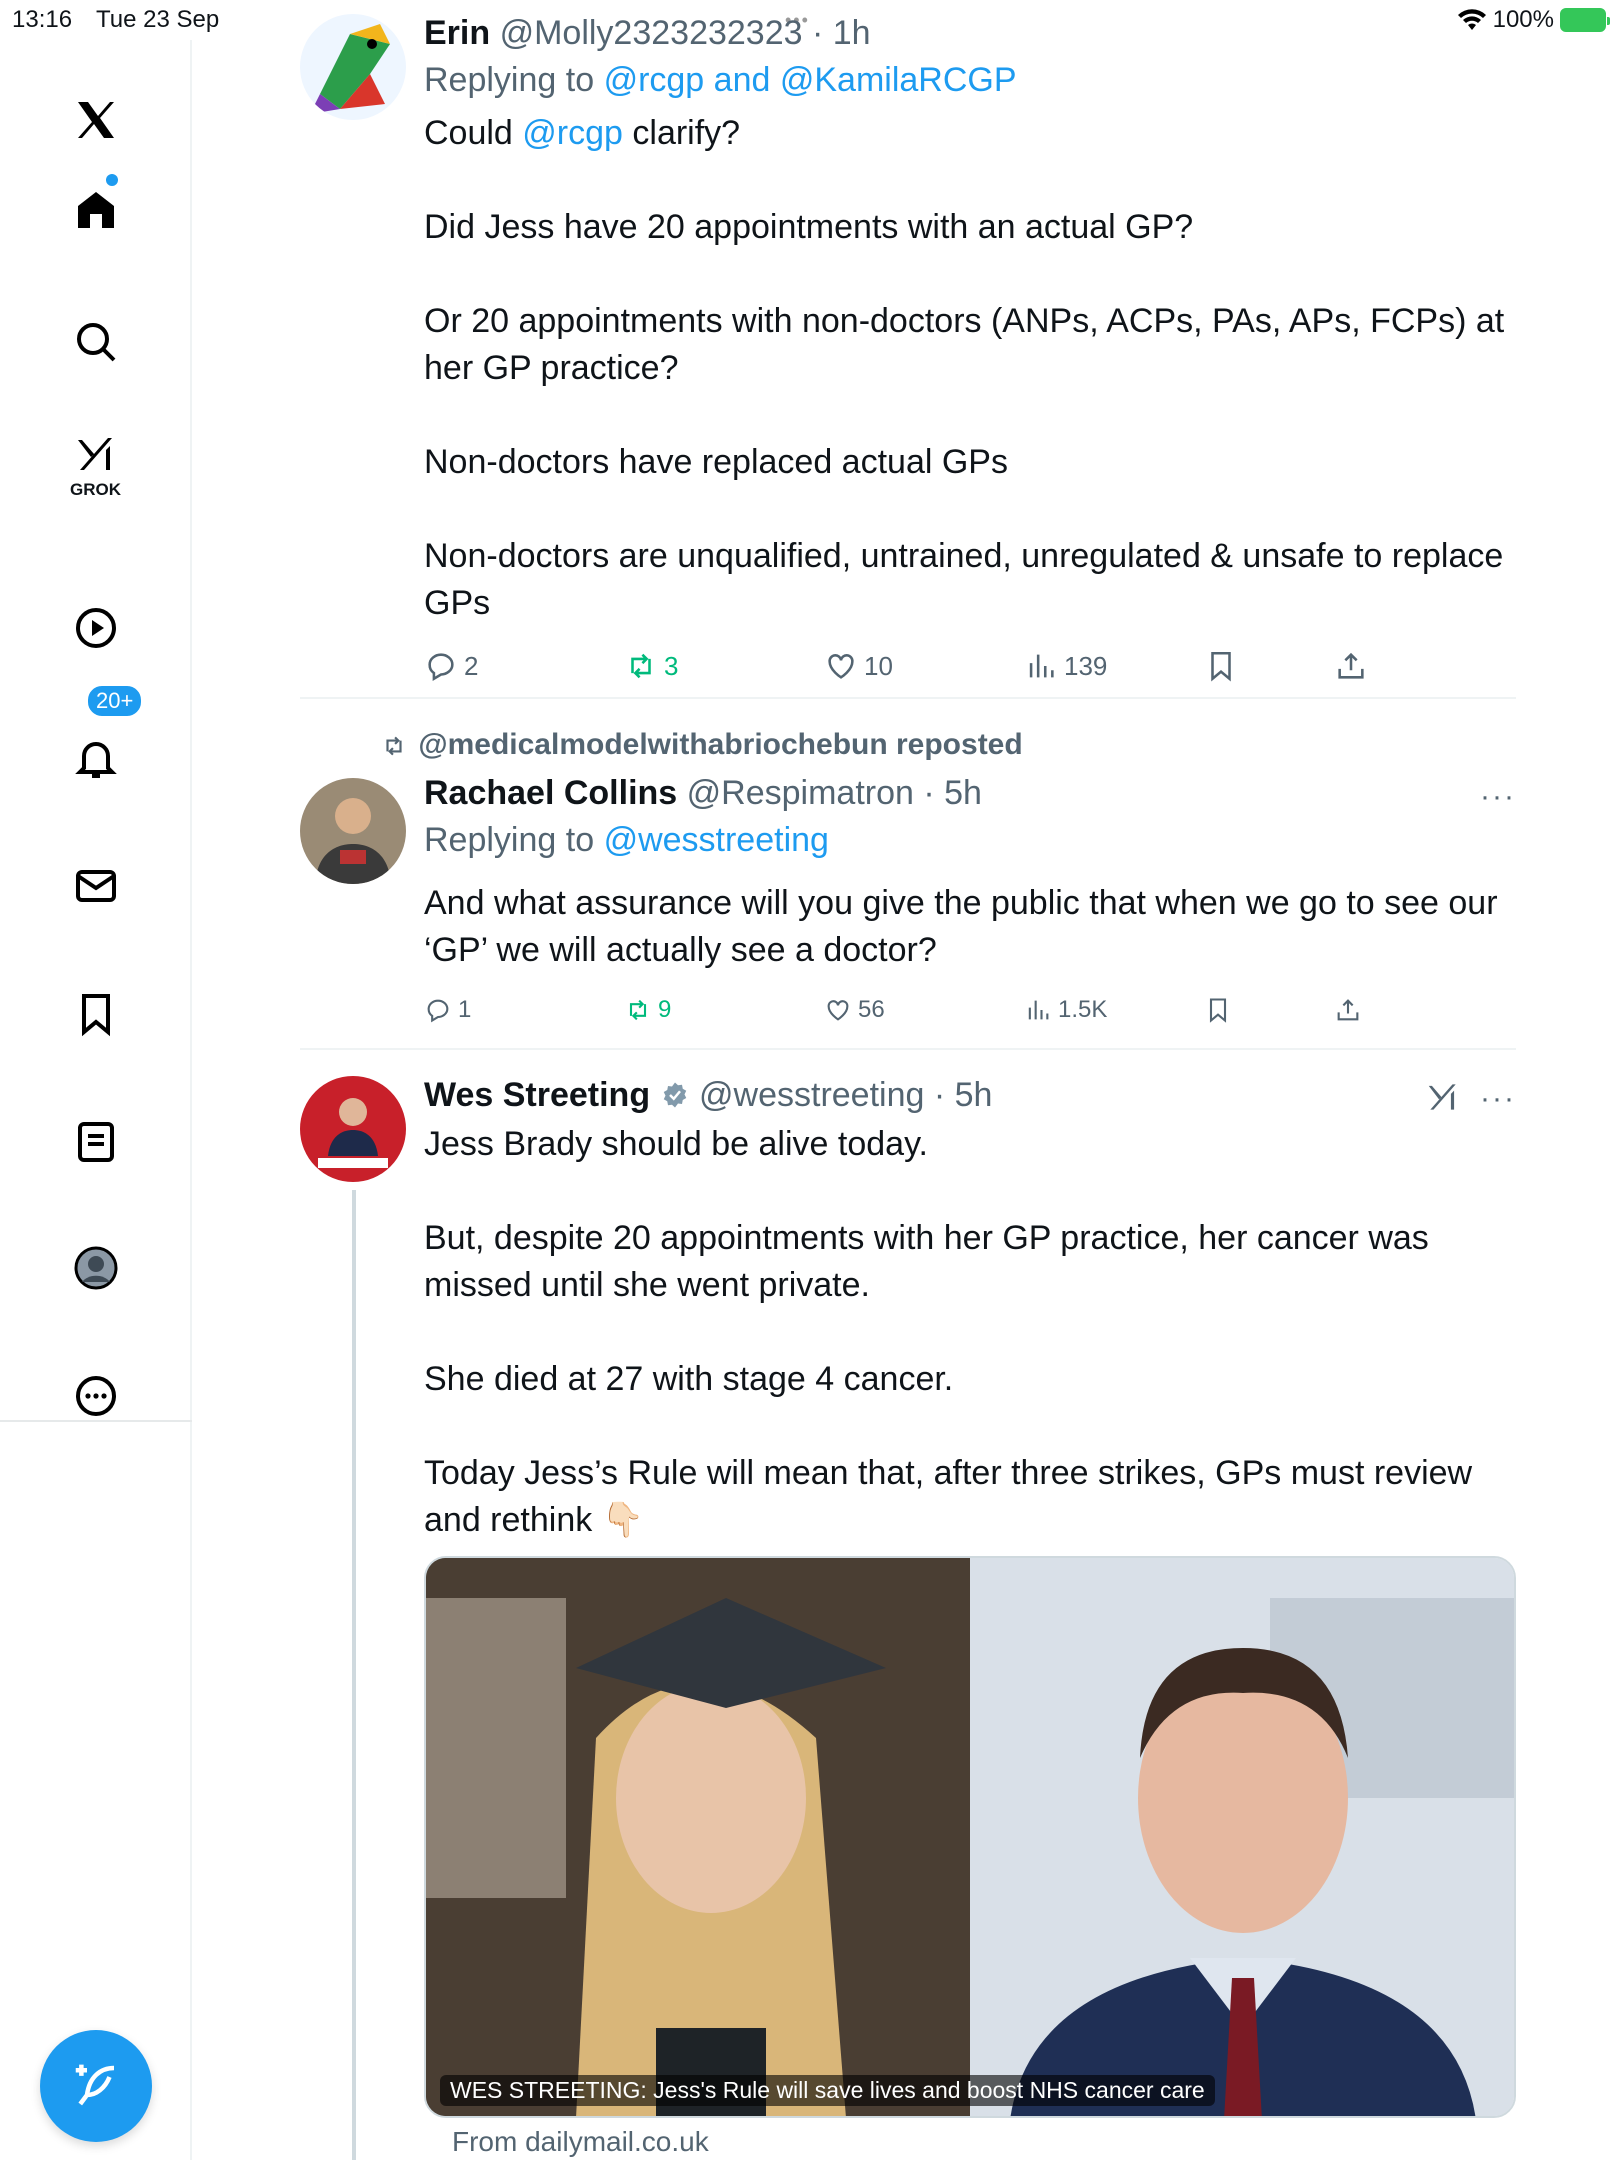 Image resolution: width=1620 pixels, height=2160 pixels. I want to click on notifications-badge: 20+, so click(115, 701).